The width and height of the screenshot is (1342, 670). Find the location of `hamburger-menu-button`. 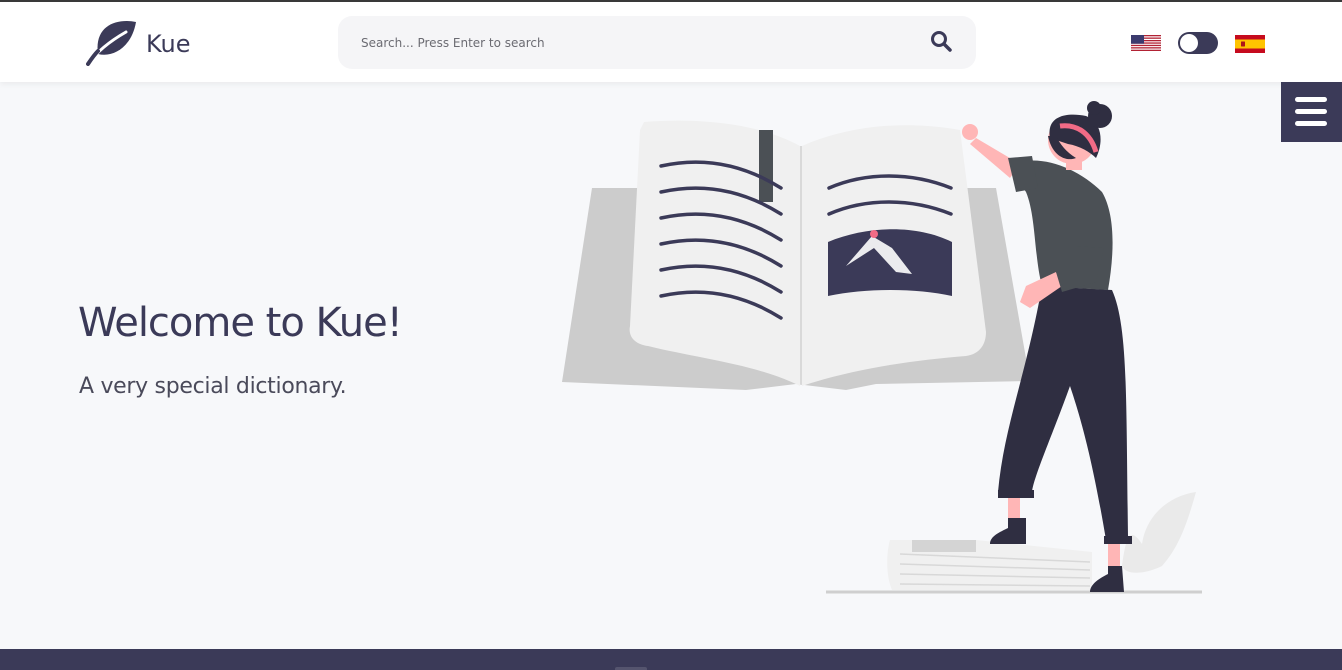

hamburger-menu-button is located at coordinates (1311, 112).